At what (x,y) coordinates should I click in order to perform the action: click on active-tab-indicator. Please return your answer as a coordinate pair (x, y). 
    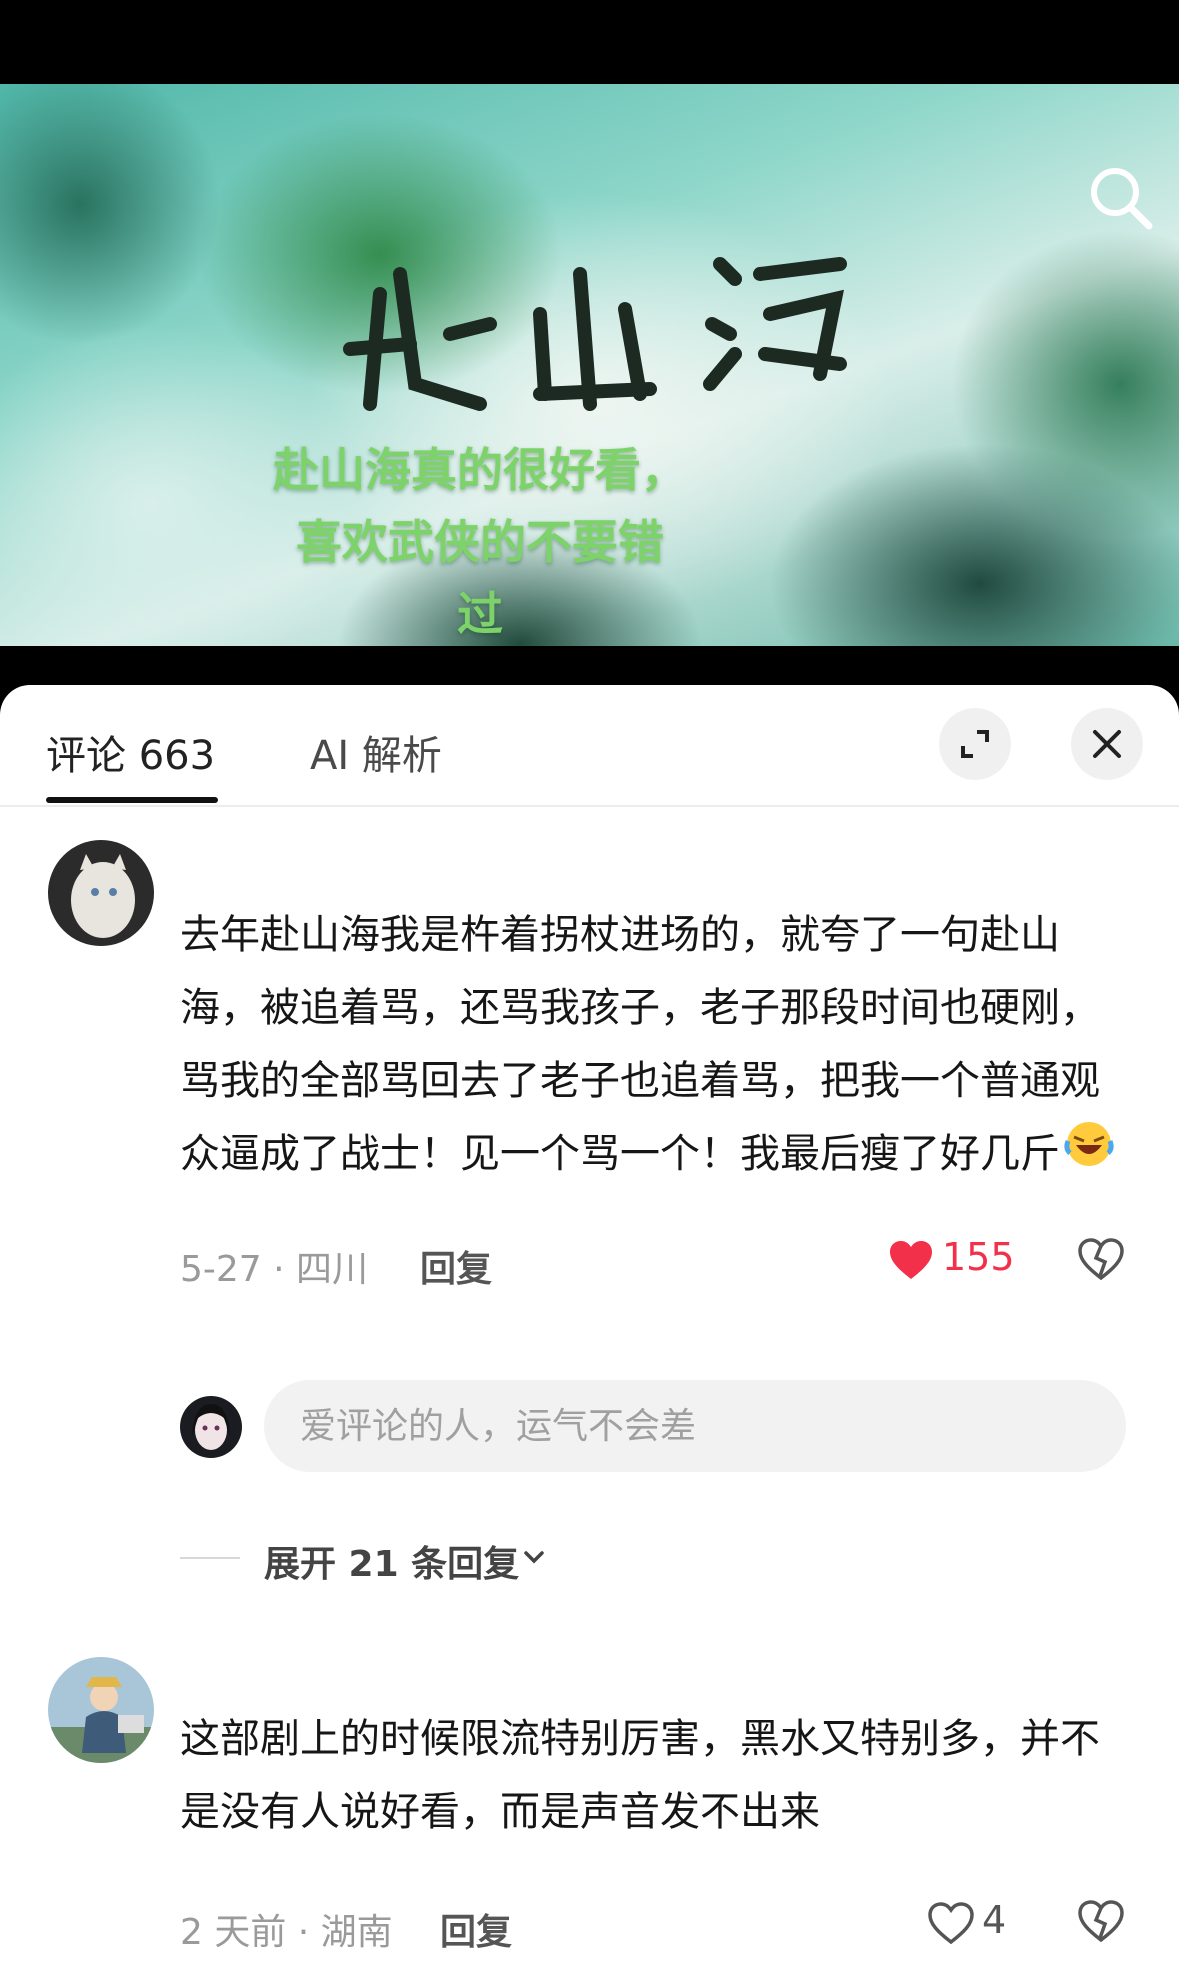
    Looking at the image, I should click on (132, 800).